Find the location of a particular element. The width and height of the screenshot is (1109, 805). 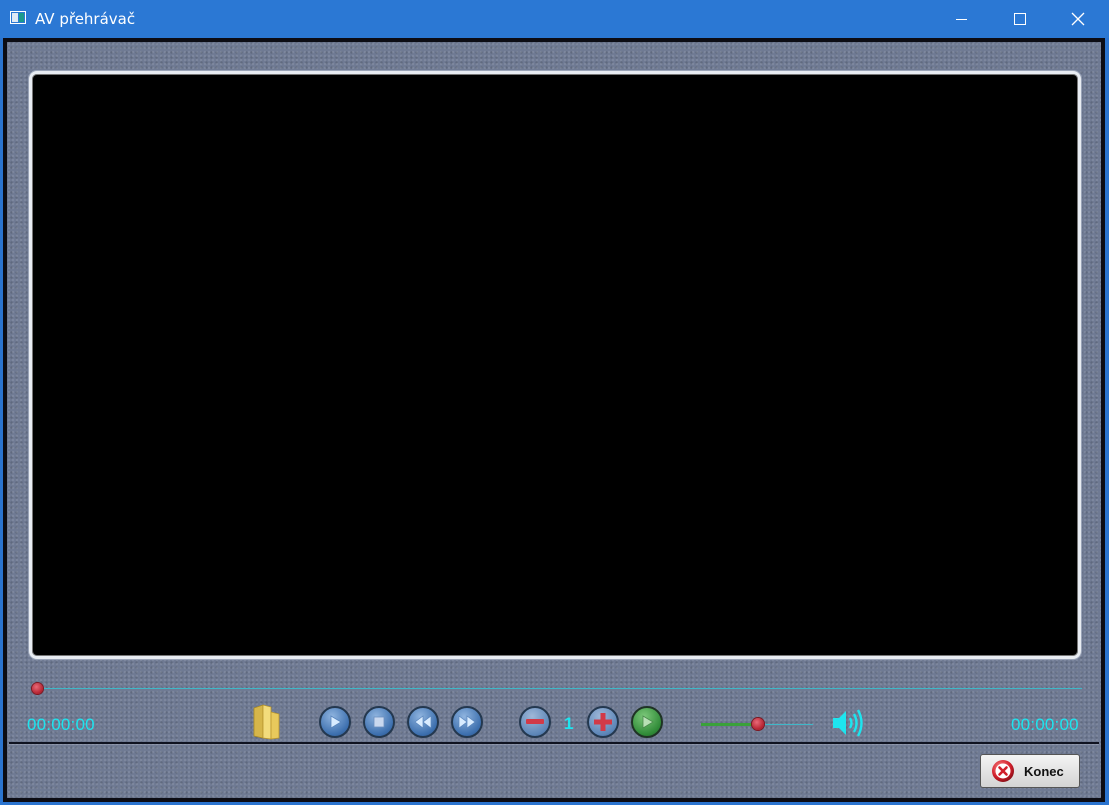

stop-button is located at coordinates (379, 722).